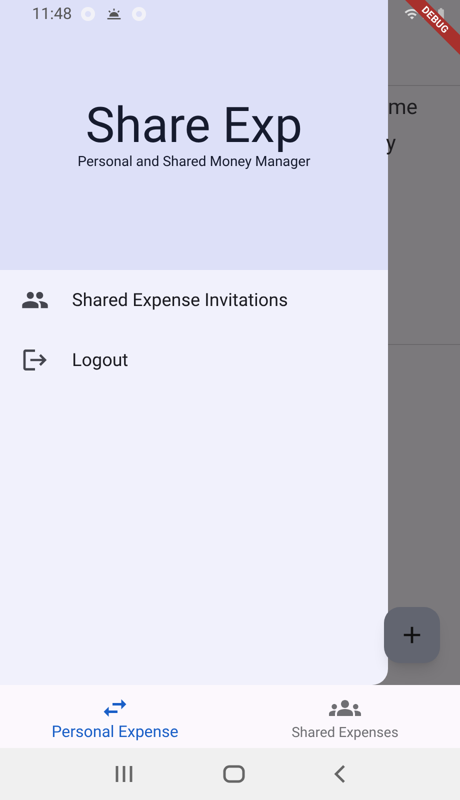 This screenshot has height=800, width=460. Describe the element at coordinates (124, 774) in the screenshot. I see `recent-apps-icon` at that location.